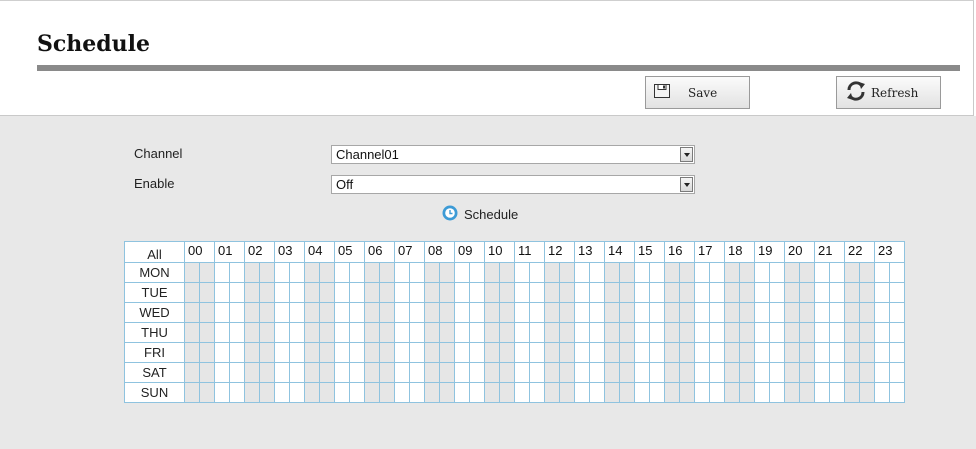 The height and width of the screenshot is (449, 976). Describe the element at coordinates (686, 184) in the screenshot. I see `chevron-down-icon` at that location.